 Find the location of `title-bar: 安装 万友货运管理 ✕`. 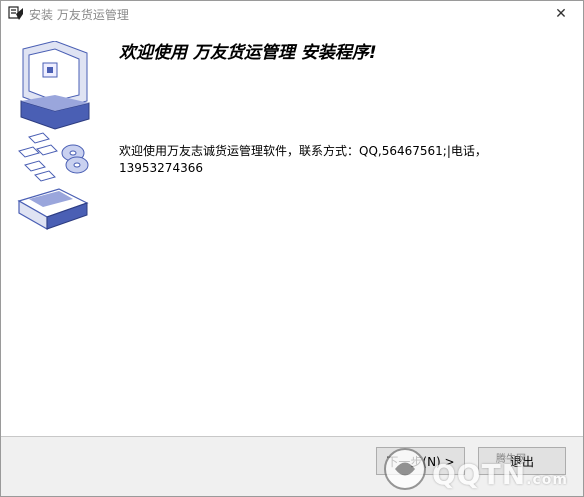

title-bar: 安装 万友货运管理 ✕ is located at coordinates (292, 14).